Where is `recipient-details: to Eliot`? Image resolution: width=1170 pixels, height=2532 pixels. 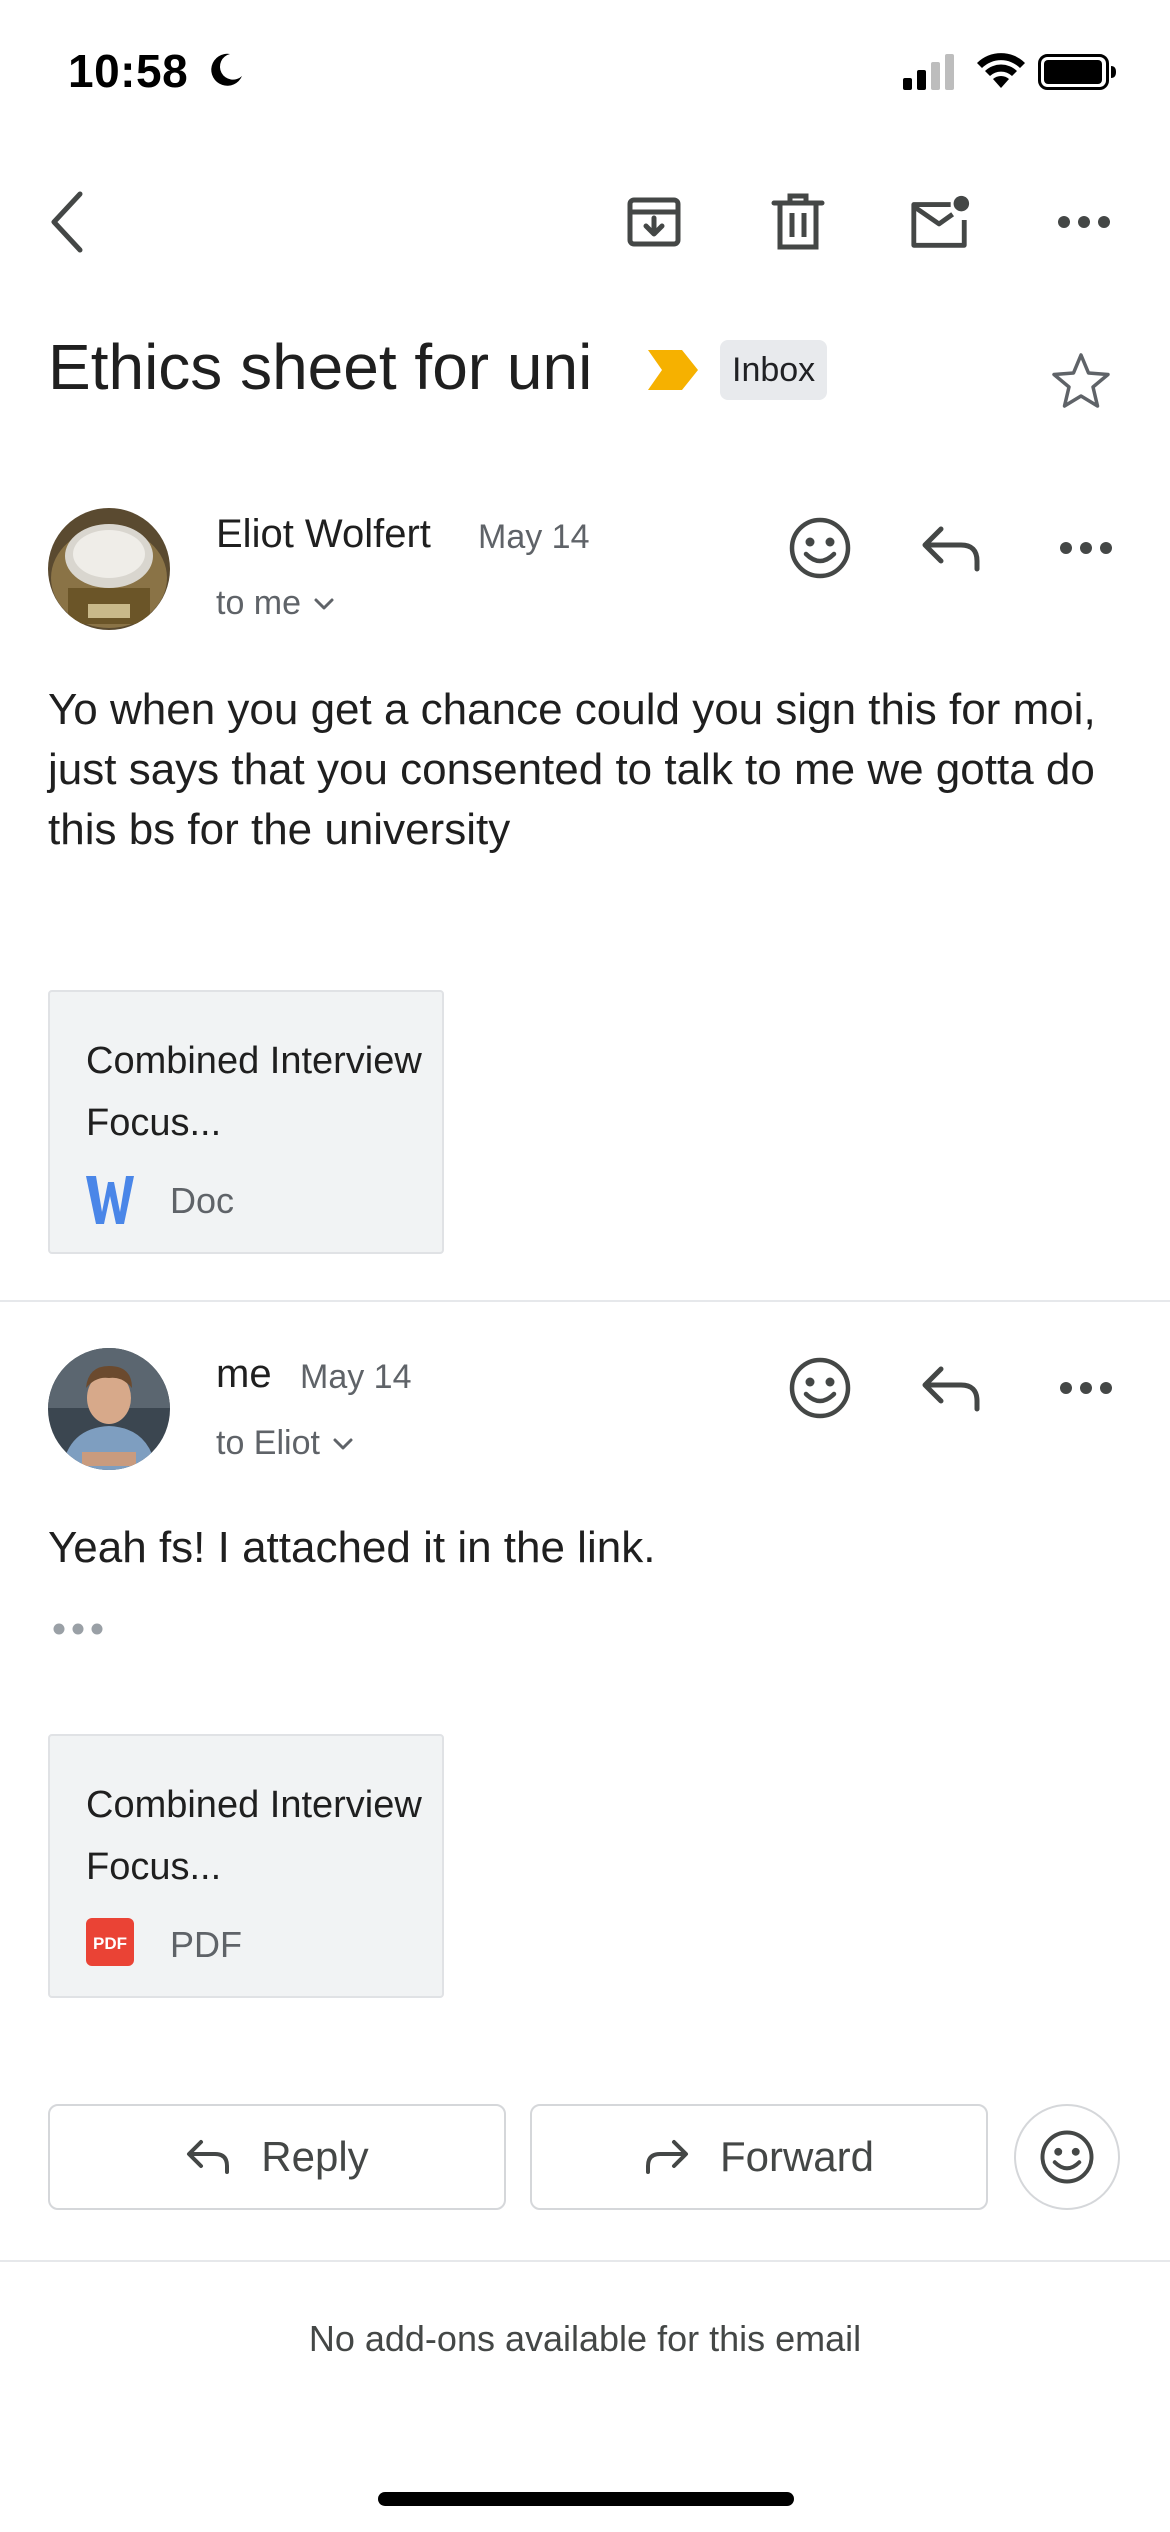 recipient-details: to Eliot is located at coordinates (285, 1443).